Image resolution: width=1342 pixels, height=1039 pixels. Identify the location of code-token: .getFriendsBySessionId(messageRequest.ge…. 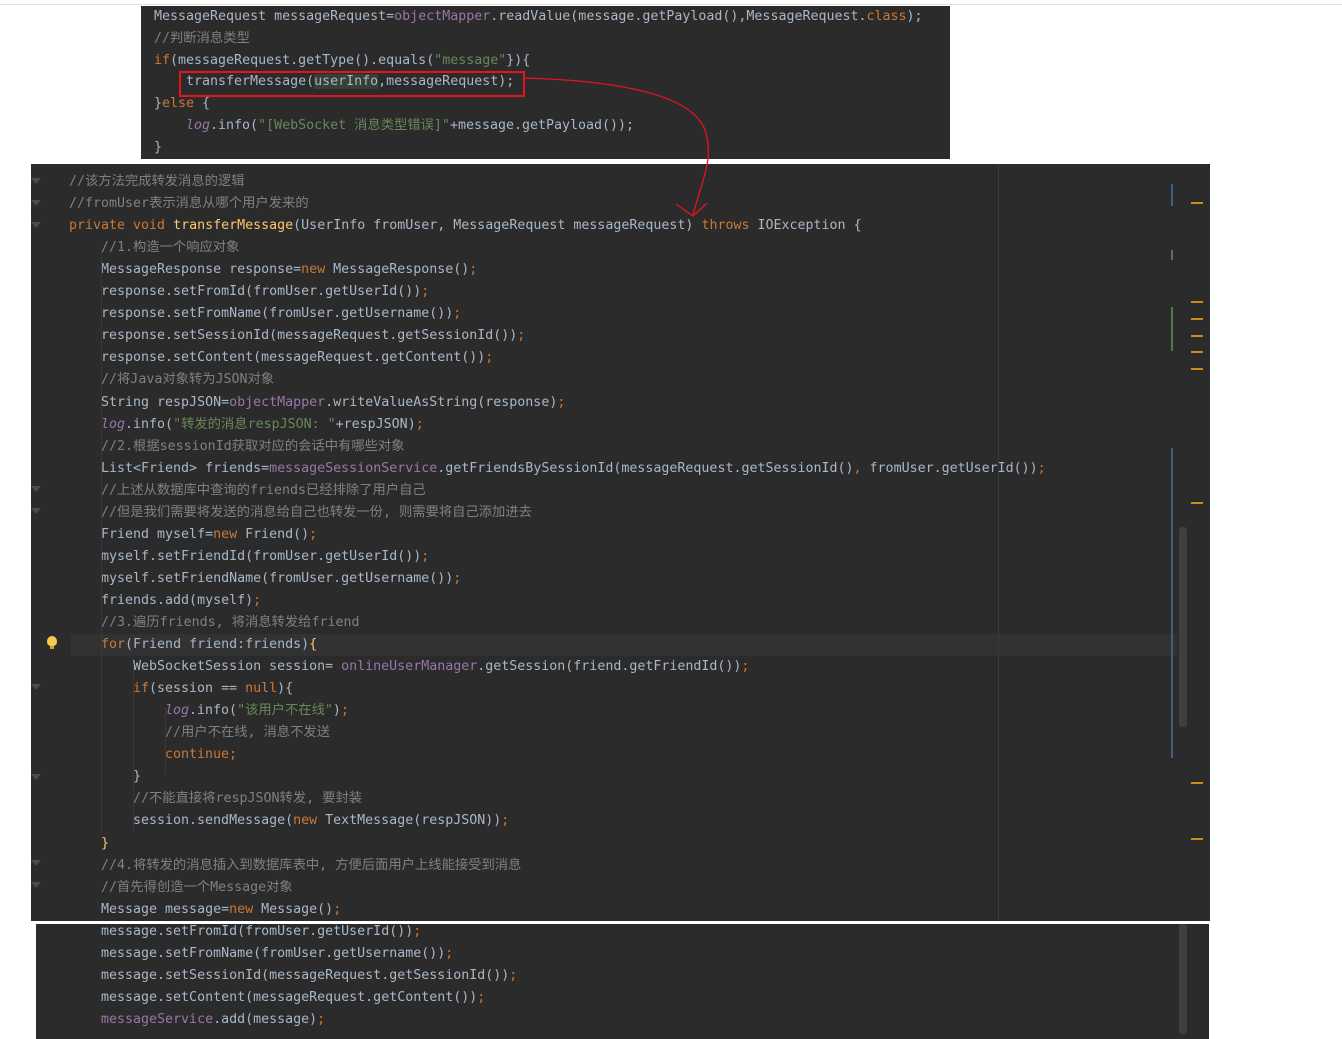
(645, 468).